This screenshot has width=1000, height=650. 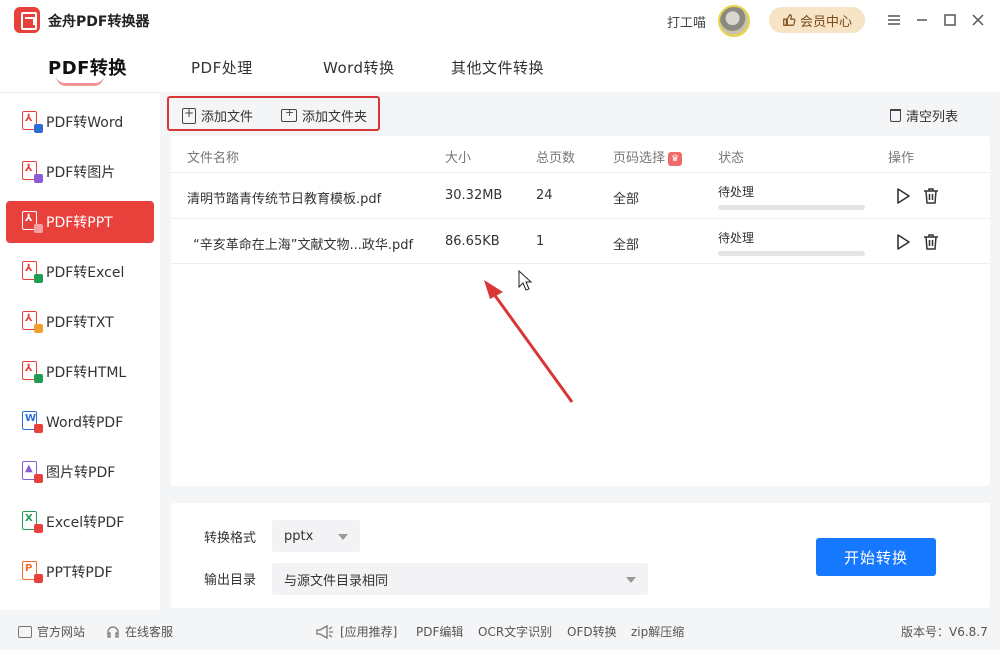 What do you see at coordinates (515, 631) in the screenshot?
I see `link-ocr: OCR文字识别` at bounding box center [515, 631].